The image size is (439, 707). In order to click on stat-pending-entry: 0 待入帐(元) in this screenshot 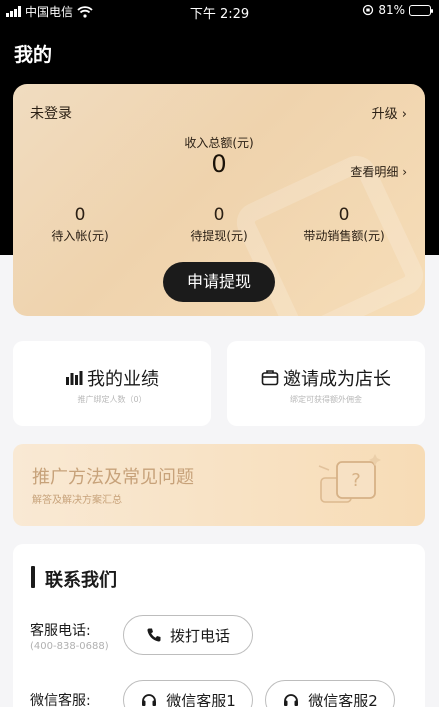, I will do `click(80, 224)`.